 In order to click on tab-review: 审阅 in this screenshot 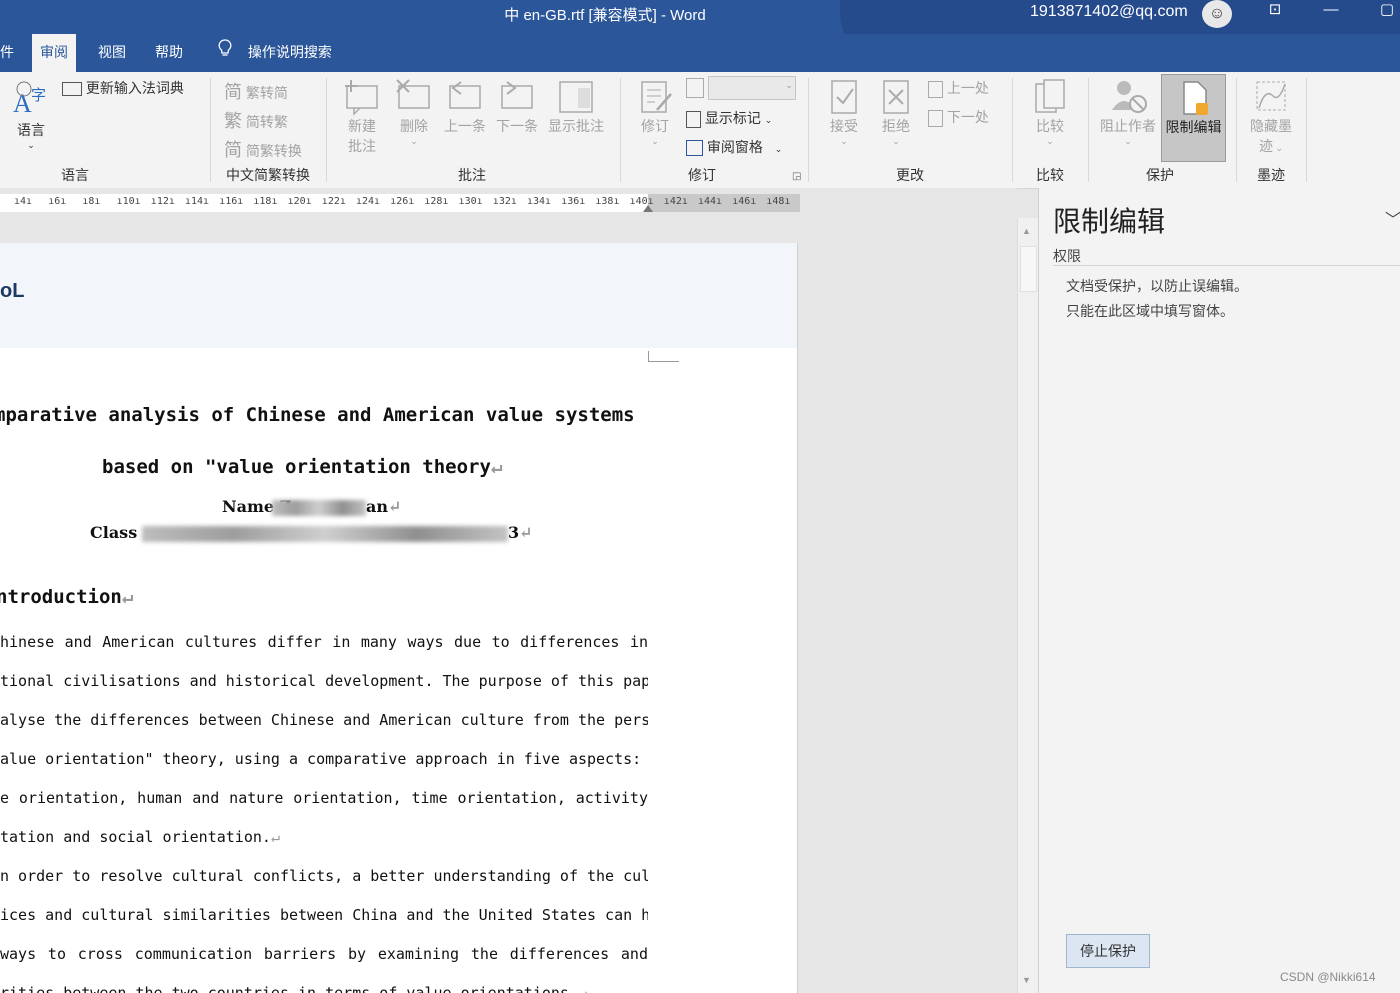, I will do `click(54, 53)`.